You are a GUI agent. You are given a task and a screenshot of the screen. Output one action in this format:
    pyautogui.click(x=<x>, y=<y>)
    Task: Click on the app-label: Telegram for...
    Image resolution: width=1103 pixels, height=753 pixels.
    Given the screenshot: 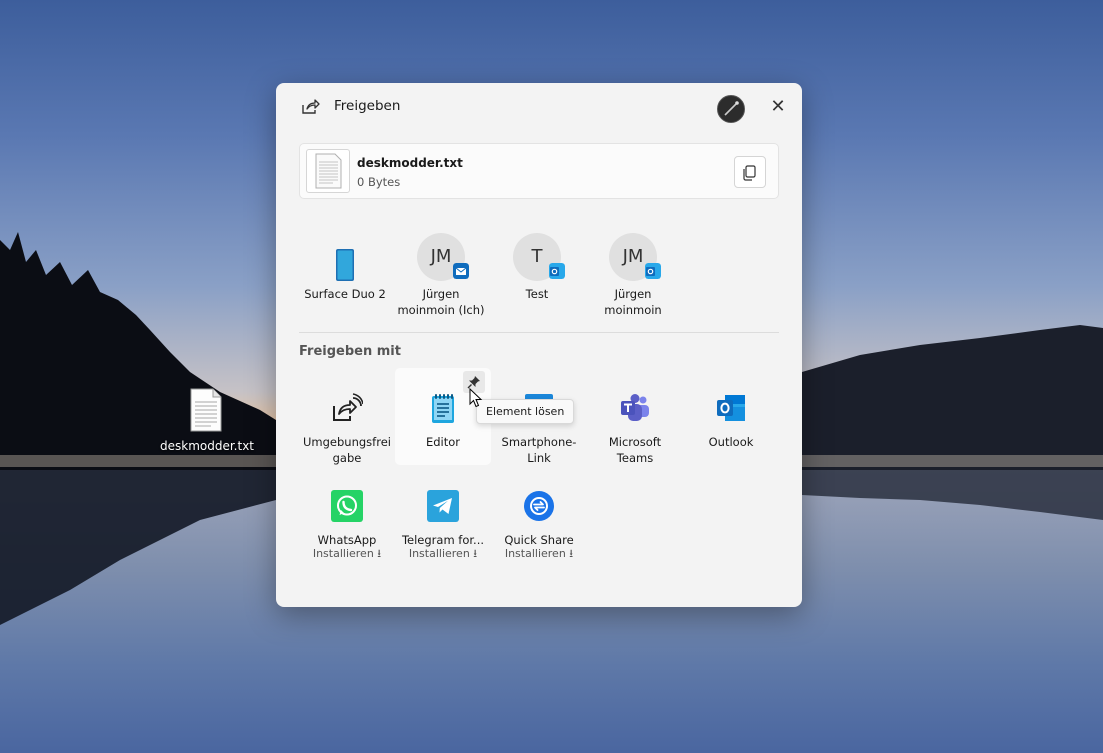 What is the action you would take?
    pyautogui.click(x=443, y=540)
    